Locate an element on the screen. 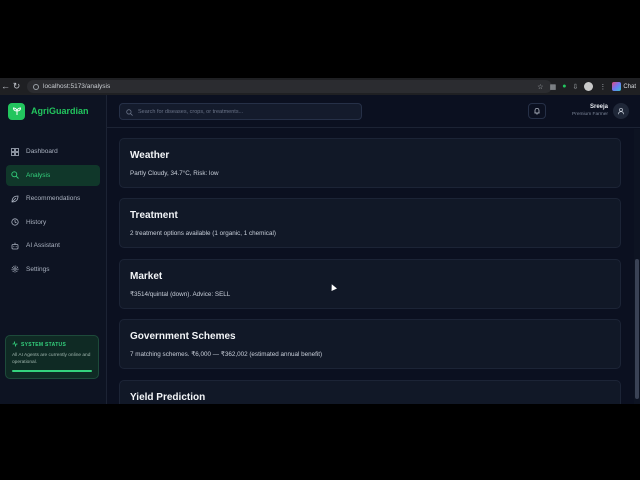  user-role: Premium Farmer is located at coordinates (590, 114).